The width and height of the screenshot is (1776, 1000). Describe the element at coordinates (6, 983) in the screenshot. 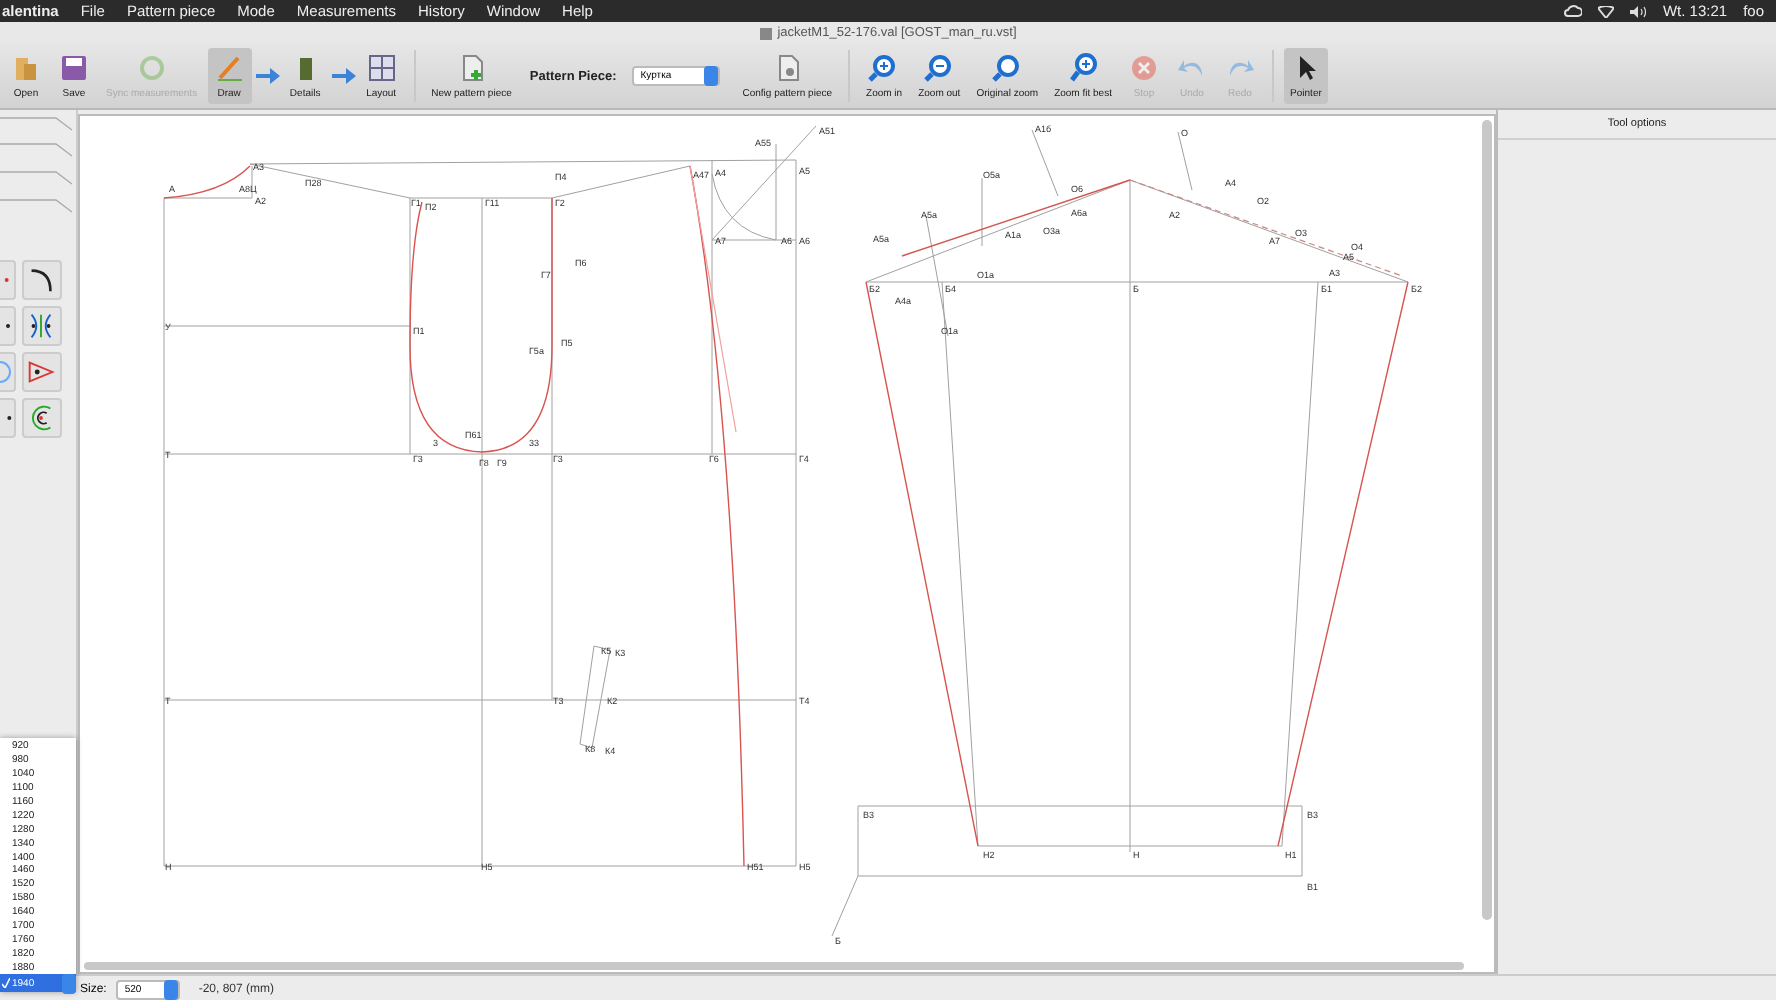

I see `checkmark-icon` at that location.